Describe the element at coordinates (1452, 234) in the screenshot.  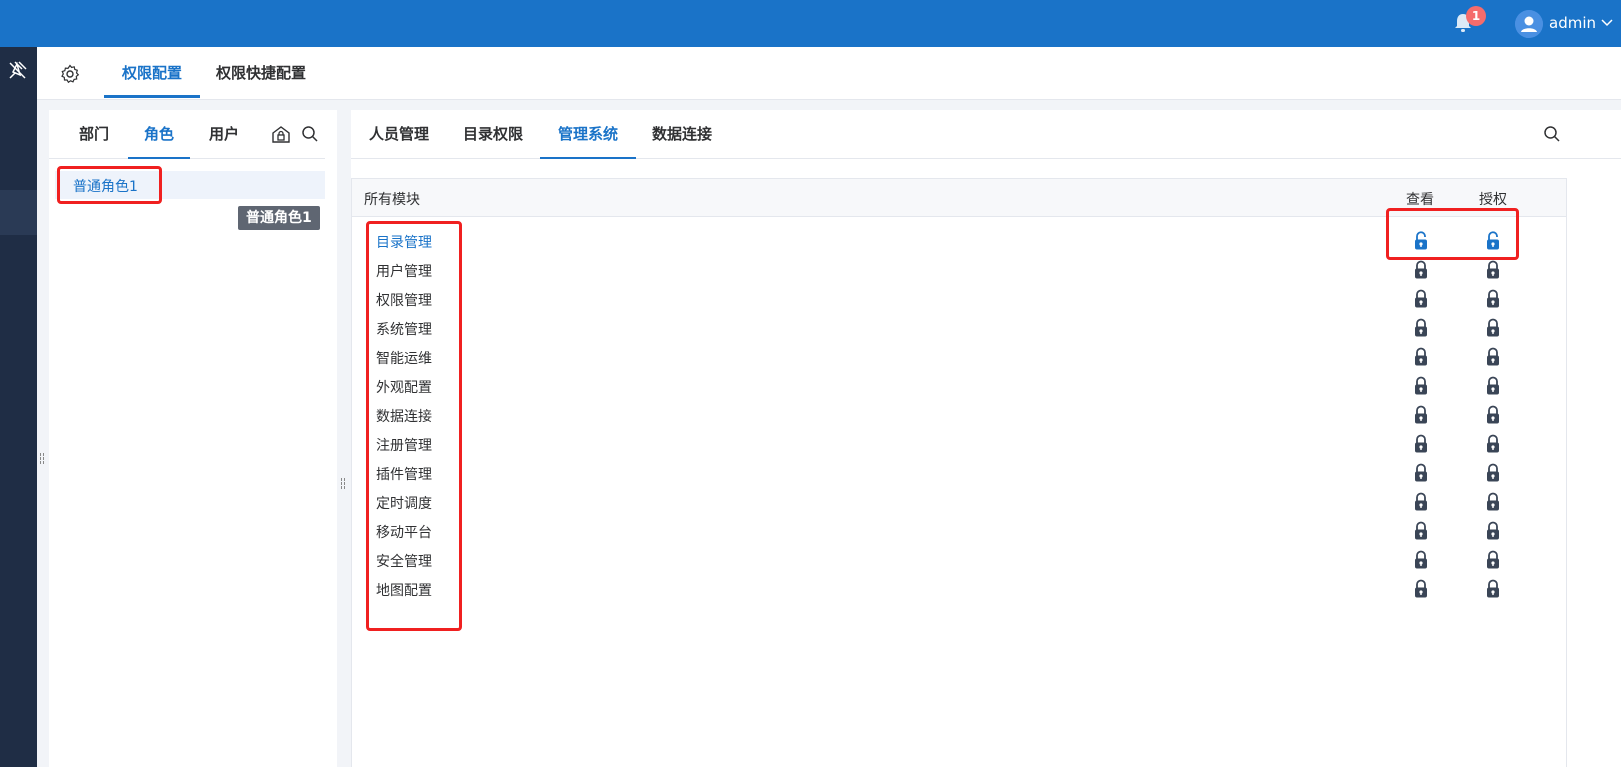
I see `highlight-box-locks` at that location.